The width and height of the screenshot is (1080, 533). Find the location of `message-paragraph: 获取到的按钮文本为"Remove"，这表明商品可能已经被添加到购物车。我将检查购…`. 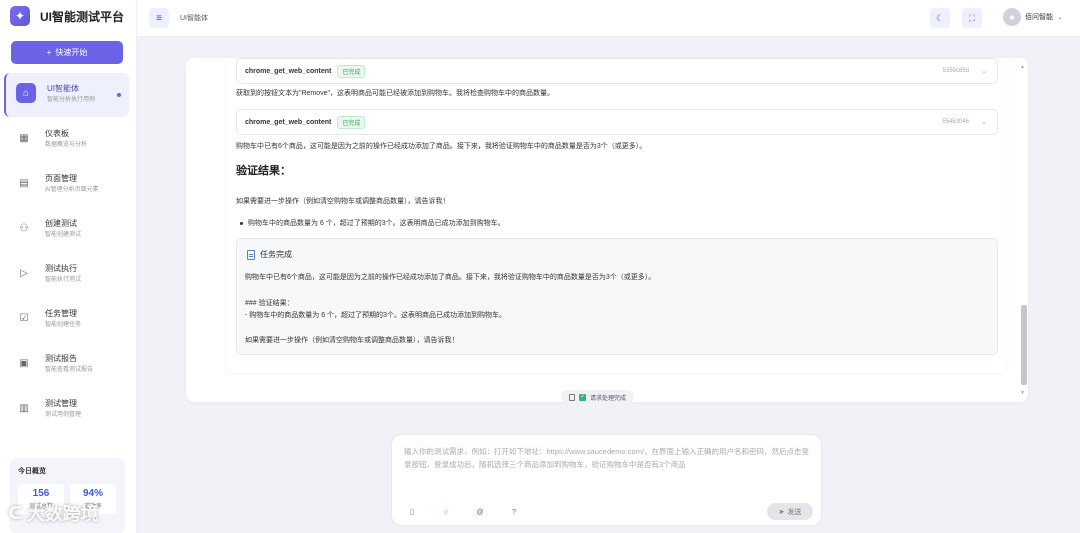

message-paragraph: 获取到的按钮文本为"Remove"，这表明商品可能已经被添加到购物车。我将检查购… is located at coordinates (395, 93).